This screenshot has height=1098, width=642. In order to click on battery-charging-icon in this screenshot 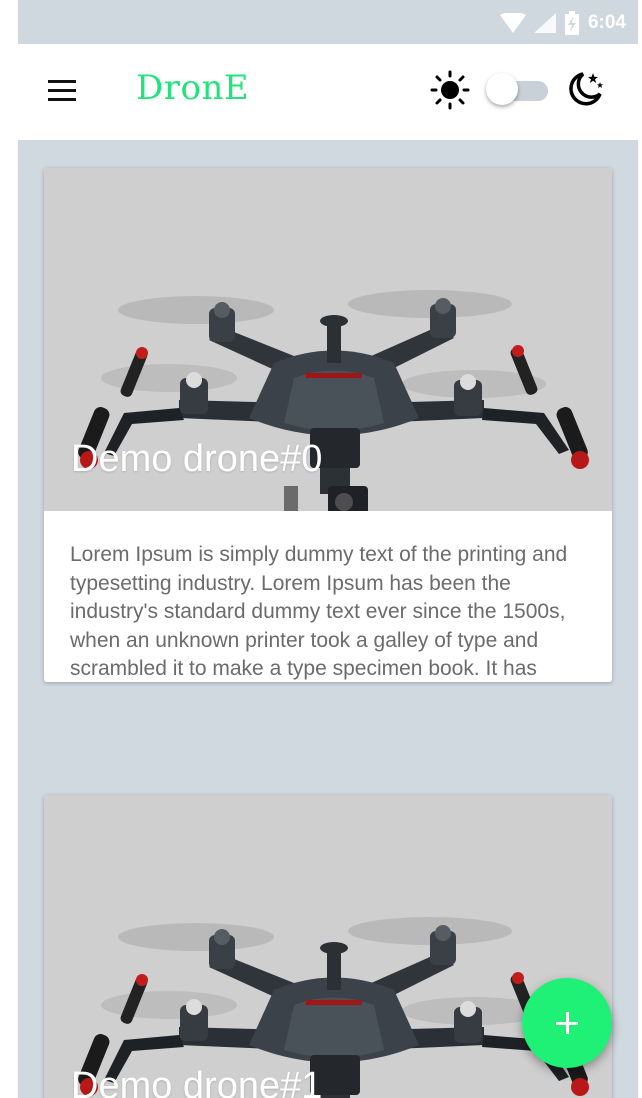, I will do `click(571, 23)`.